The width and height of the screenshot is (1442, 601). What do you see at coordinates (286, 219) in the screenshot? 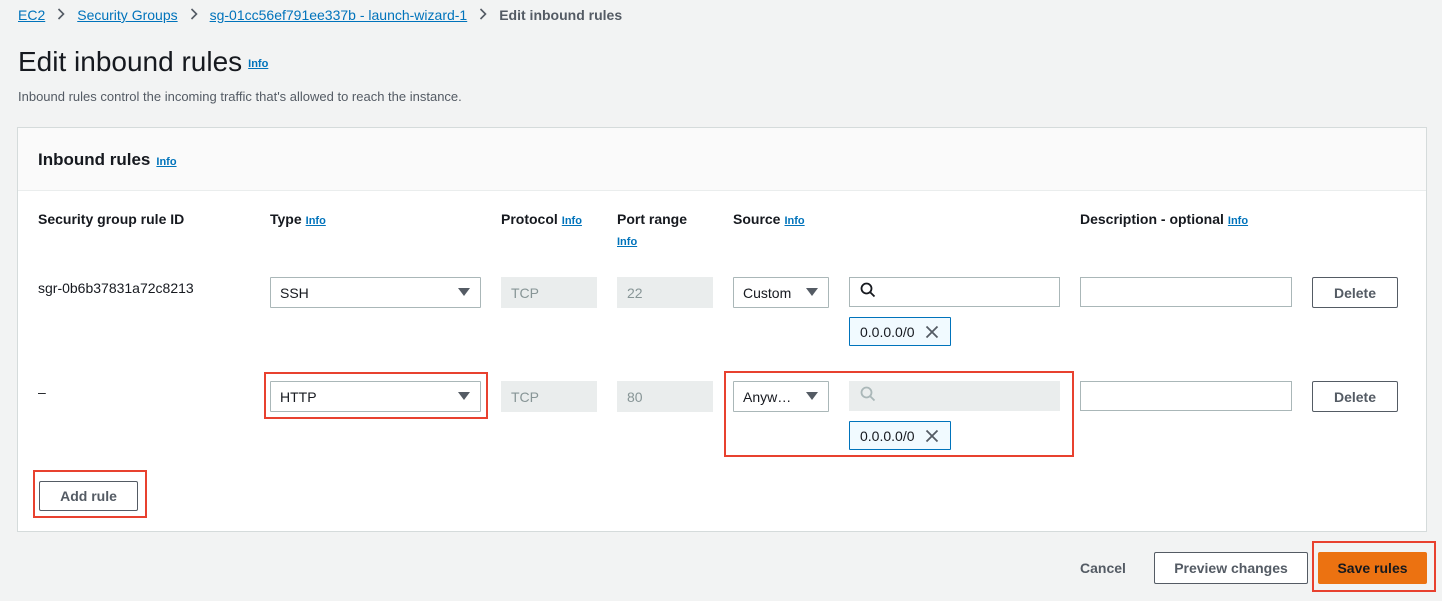
I see `column-header-type-label: Type` at bounding box center [286, 219].